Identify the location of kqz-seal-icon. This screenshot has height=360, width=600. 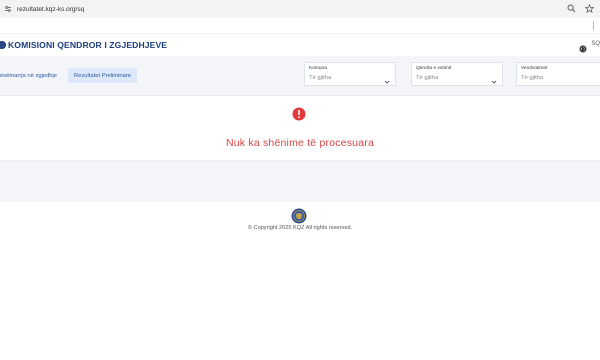
(299, 216).